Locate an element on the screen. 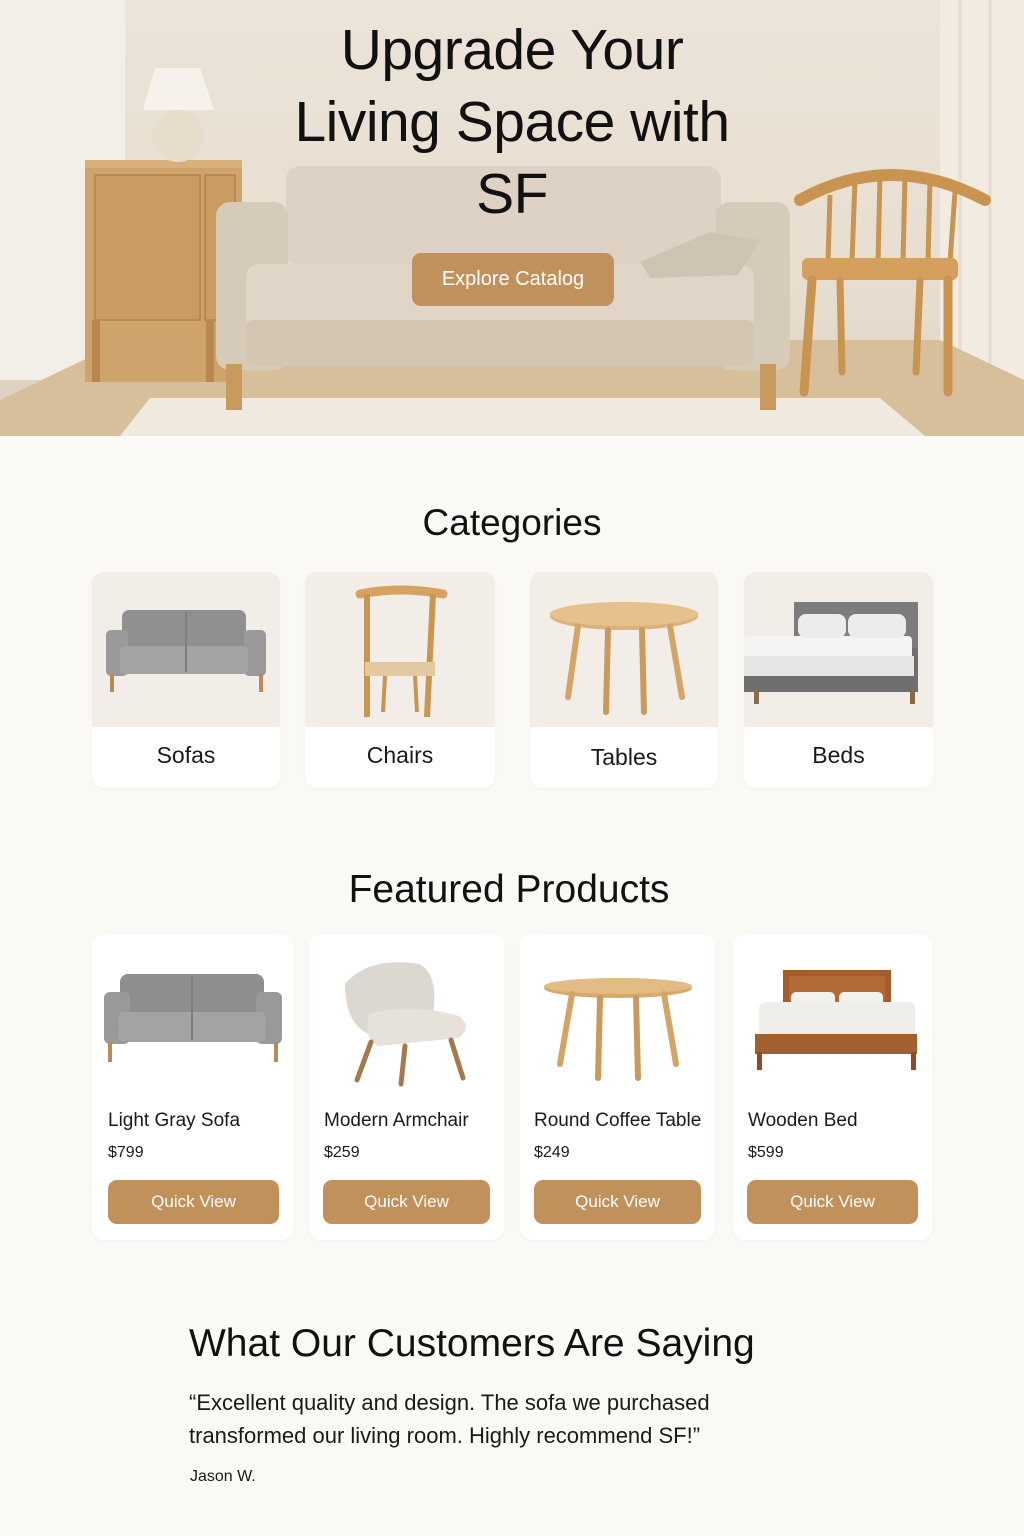 This screenshot has height=1536, width=1024. category-card-chairs: Chairs is located at coordinates (400, 680).